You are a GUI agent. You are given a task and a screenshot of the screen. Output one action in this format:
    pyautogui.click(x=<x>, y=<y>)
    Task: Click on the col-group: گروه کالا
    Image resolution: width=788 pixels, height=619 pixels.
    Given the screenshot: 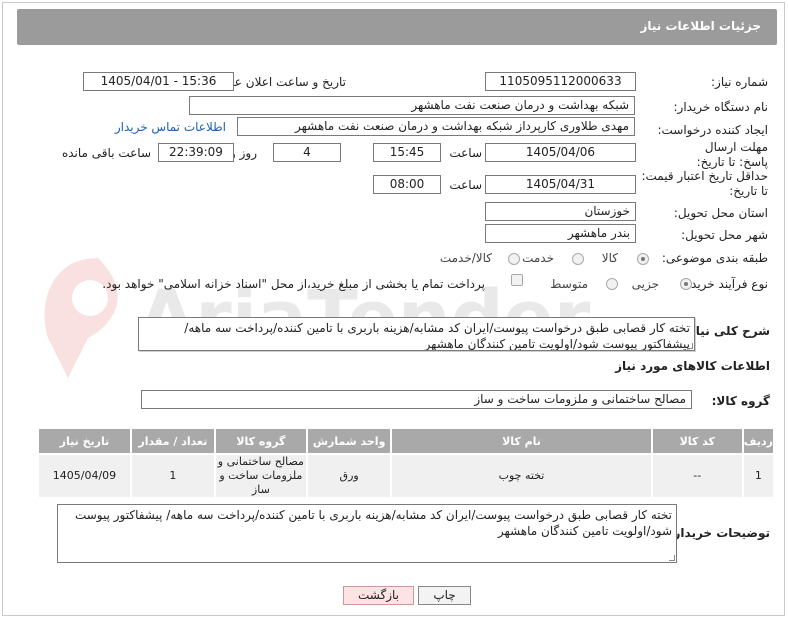 What is the action you would take?
    pyautogui.click(x=260, y=441)
    